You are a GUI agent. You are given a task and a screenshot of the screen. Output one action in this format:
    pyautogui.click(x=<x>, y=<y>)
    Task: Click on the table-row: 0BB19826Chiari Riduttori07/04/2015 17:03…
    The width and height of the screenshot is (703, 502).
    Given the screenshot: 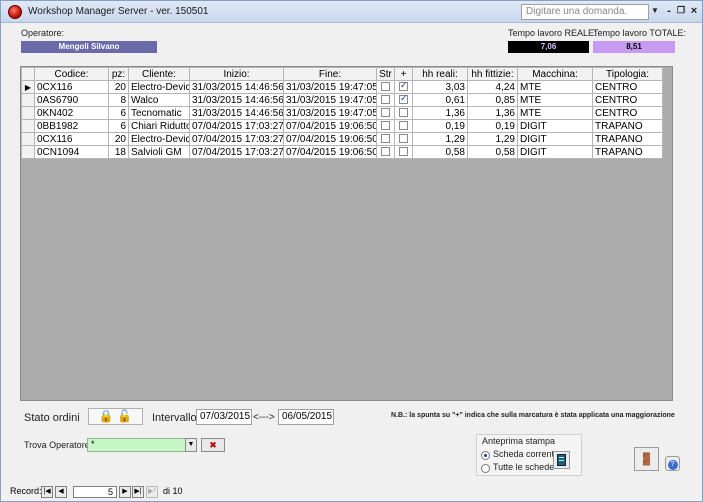 What is the action you would take?
    pyautogui.click(x=342, y=126)
    